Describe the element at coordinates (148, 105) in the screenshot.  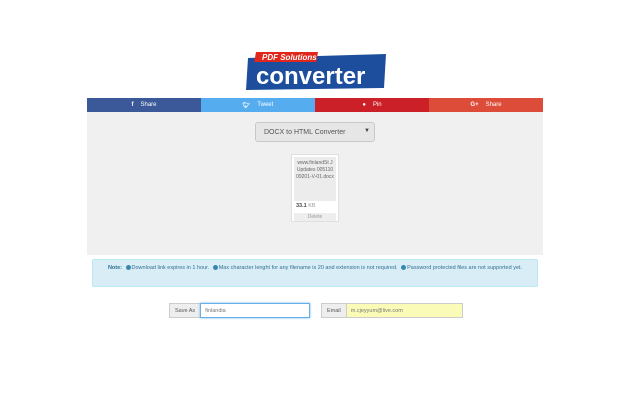
I see `facebook-share-label: Share` at that location.